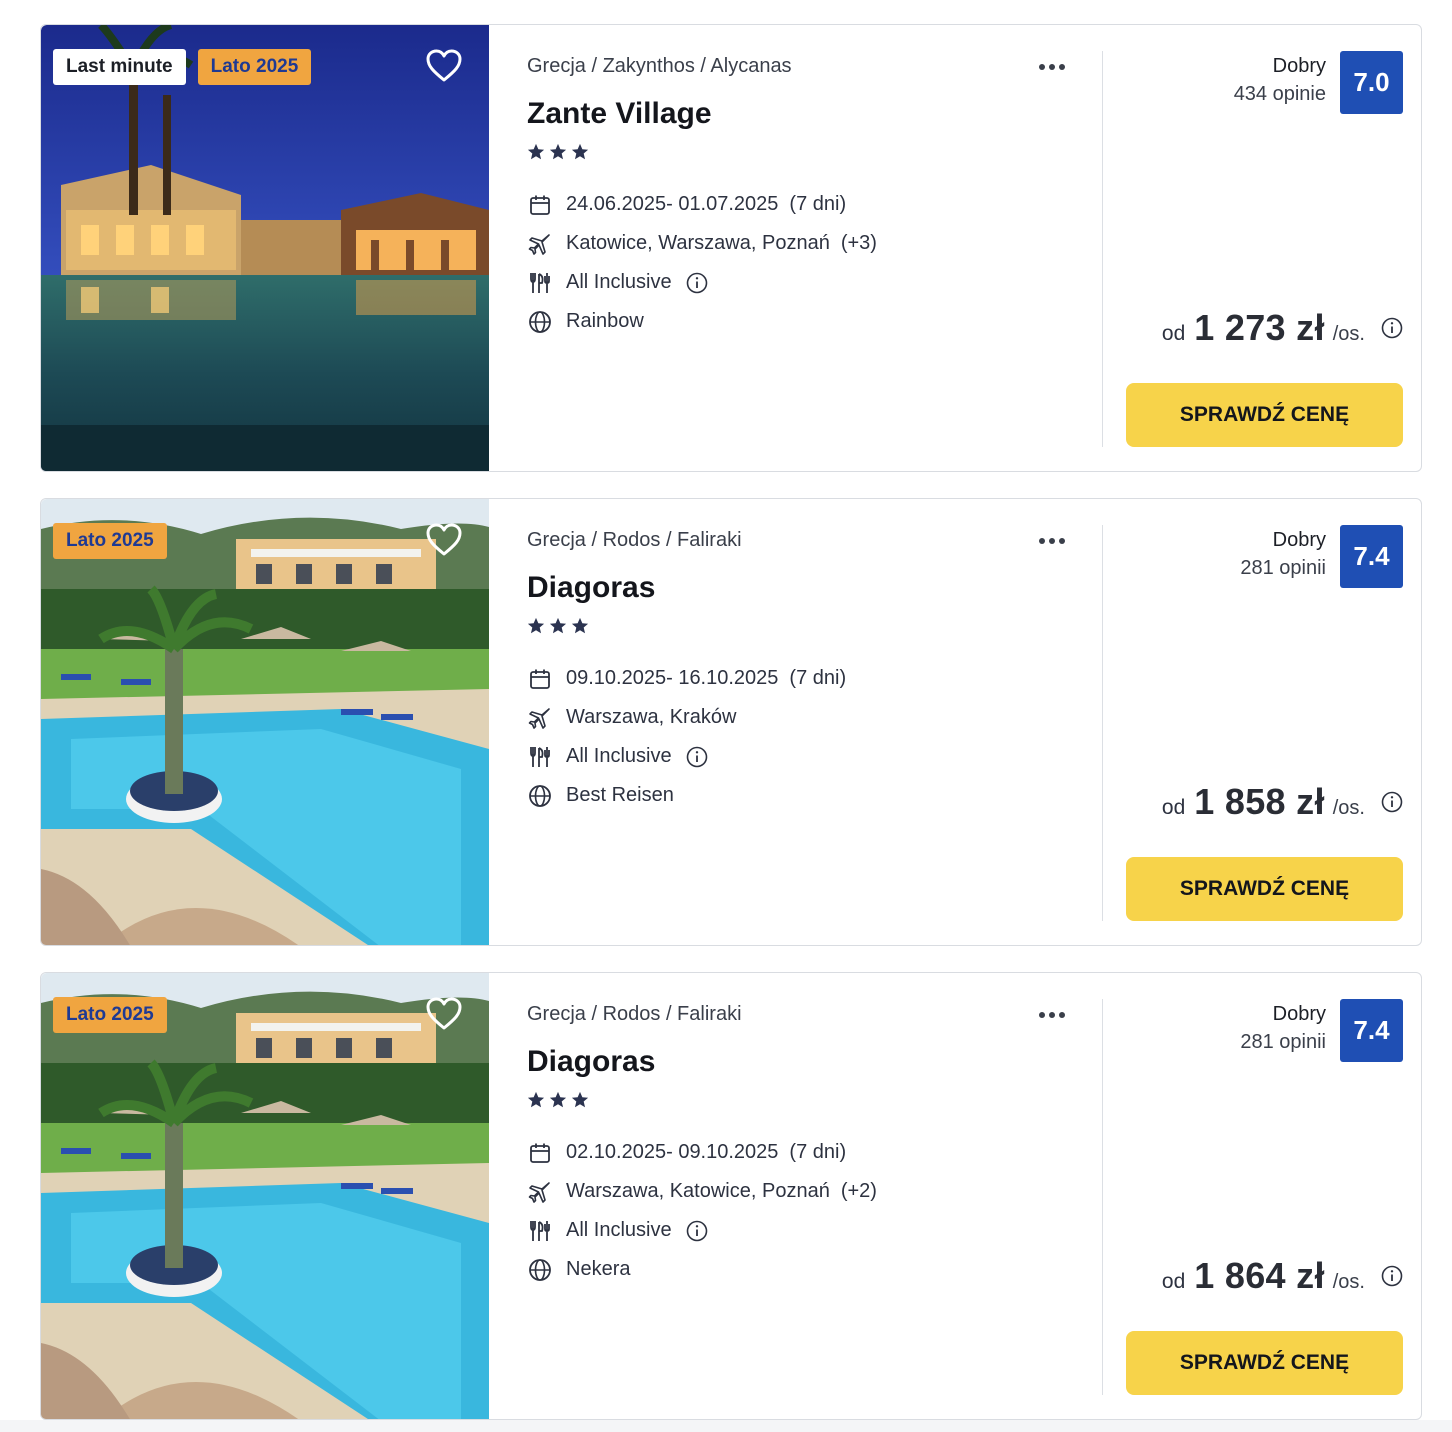  I want to click on hotel-stars, so click(558, 153).